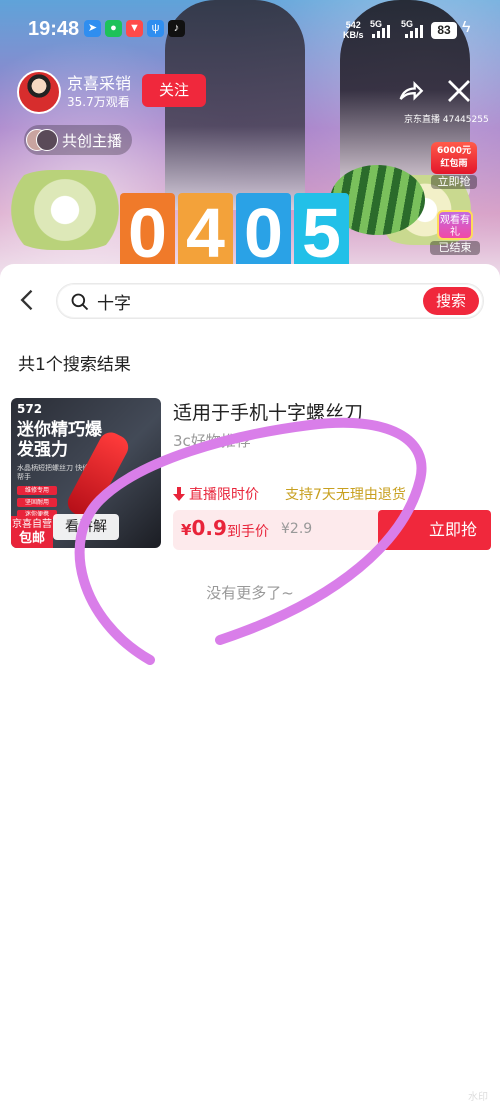 This screenshot has width=500, height=1111. I want to click on price-label: 到手价, so click(248, 532).